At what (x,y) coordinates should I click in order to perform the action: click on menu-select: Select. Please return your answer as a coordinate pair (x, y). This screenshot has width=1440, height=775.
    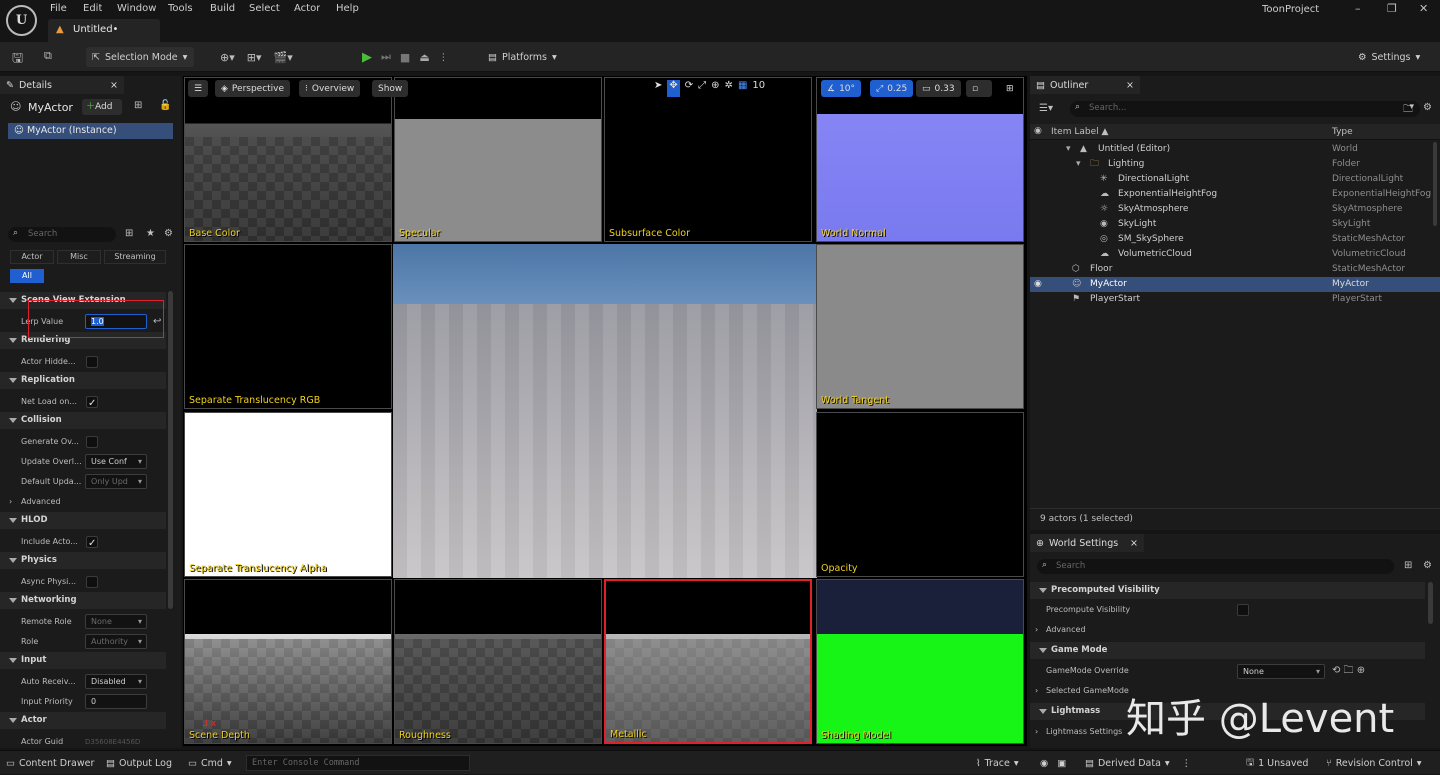
    Looking at the image, I should click on (264, 8).